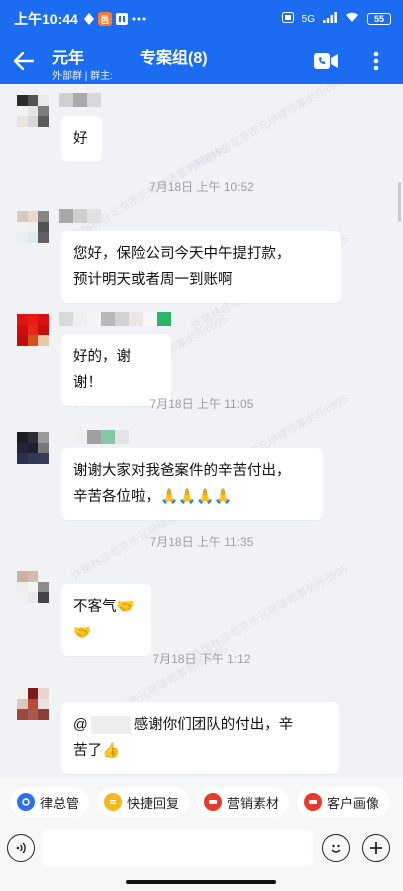 This screenshot has height=891, width=403. Describe the element at coordinates (178, 848) in the screenshot. I see `message-input` at that location.